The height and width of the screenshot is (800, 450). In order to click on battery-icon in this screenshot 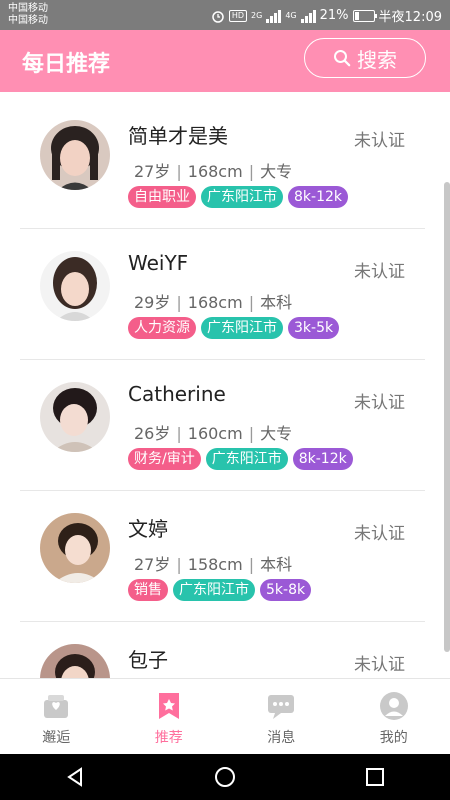, I will do `click(364, 15)`.